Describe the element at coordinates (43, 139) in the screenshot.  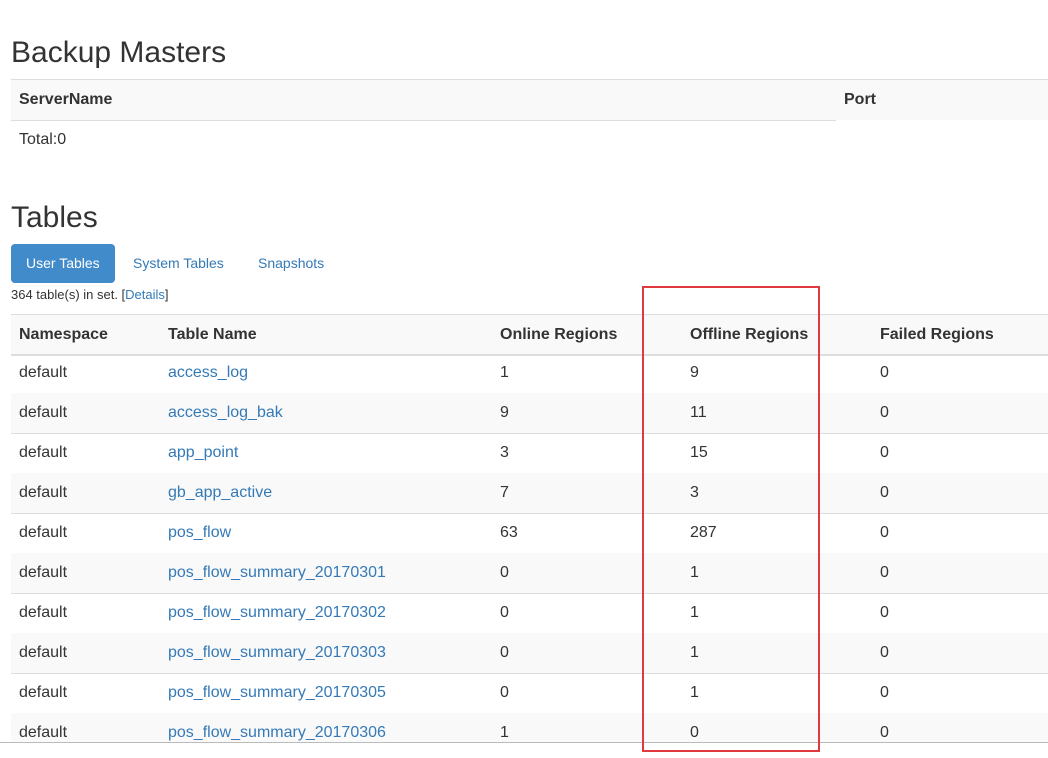
I see `backup-masters-total: Total:0` at that location.